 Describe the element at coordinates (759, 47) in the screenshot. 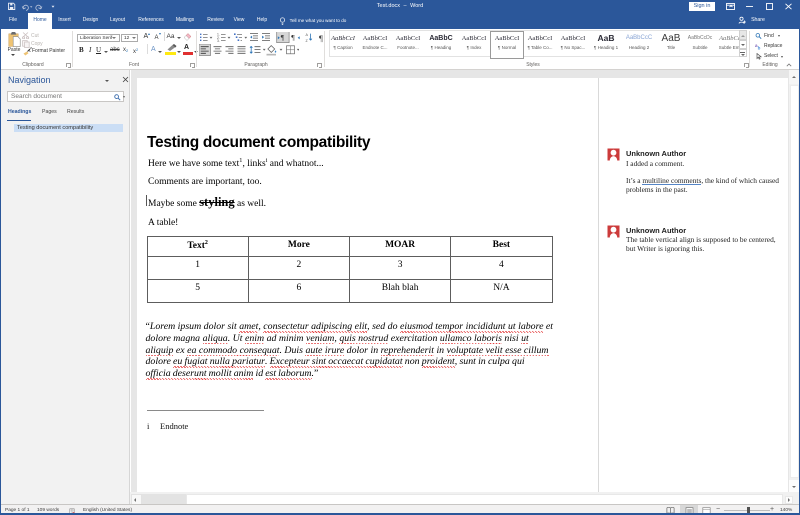

I see `svg-text: b` at that location.